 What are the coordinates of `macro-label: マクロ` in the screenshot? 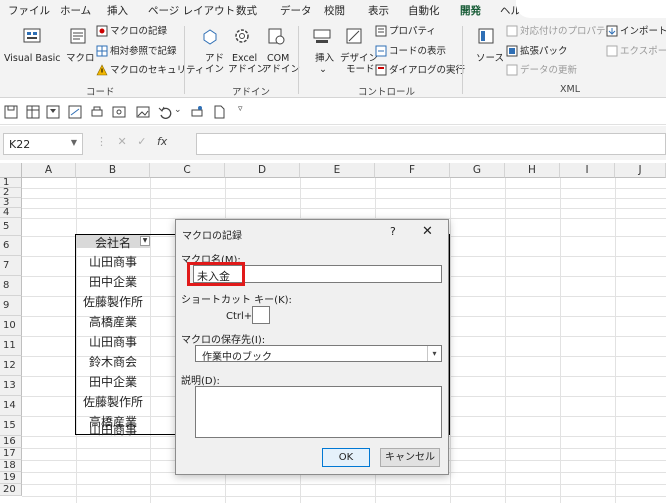 It's located at (80, 58).